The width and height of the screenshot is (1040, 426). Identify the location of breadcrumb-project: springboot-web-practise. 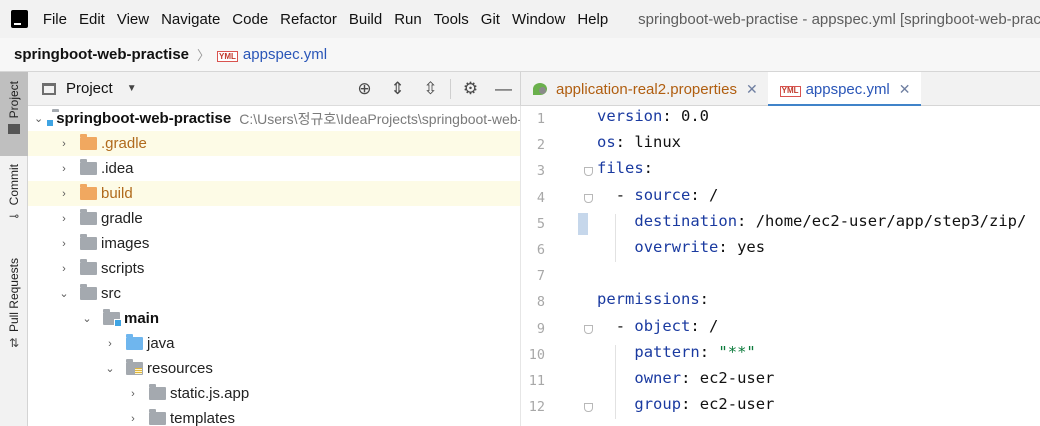
(101, 54).